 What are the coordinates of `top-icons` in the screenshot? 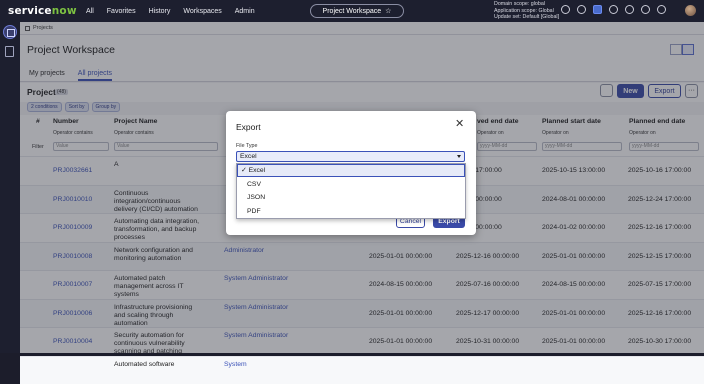 It's located at (613, 9).